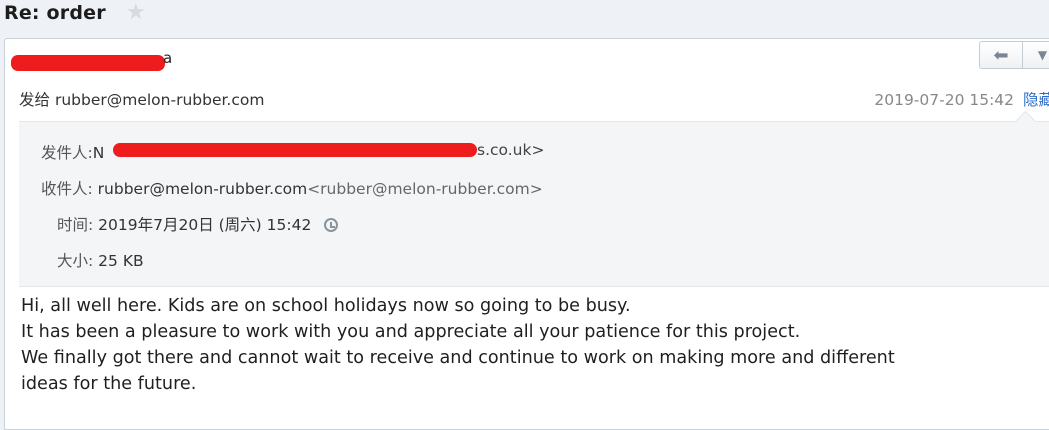 The width and height of the screenshot is (1049, 430). I want to click on reply-icon: ⬅, so click(1001, 55).